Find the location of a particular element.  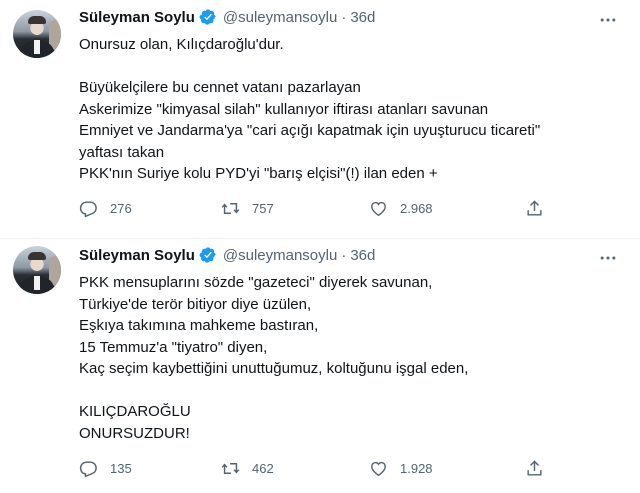

retweet-button: 757 is located at coordinates (247, 208).